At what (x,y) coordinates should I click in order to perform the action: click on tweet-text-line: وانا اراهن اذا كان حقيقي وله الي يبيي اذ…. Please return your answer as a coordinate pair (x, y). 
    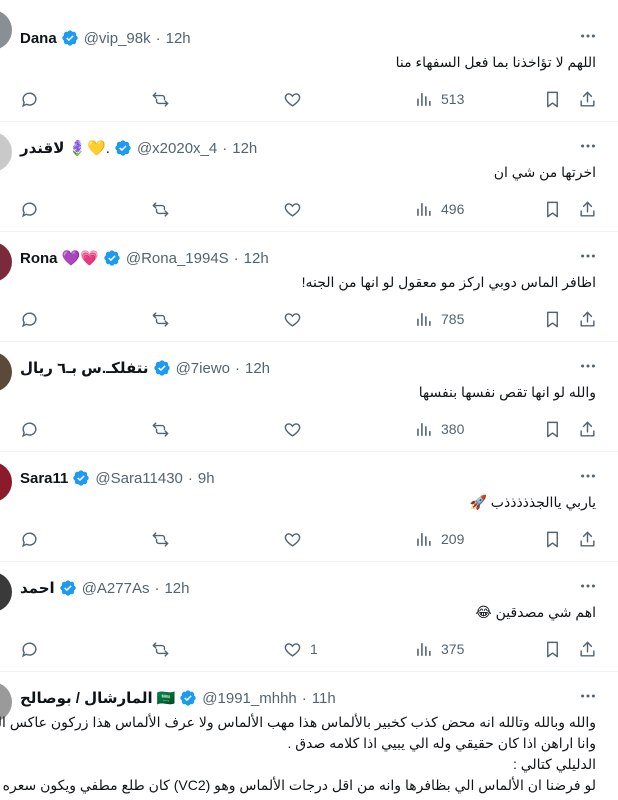
    Looking at the image, I should click on (441, 743).